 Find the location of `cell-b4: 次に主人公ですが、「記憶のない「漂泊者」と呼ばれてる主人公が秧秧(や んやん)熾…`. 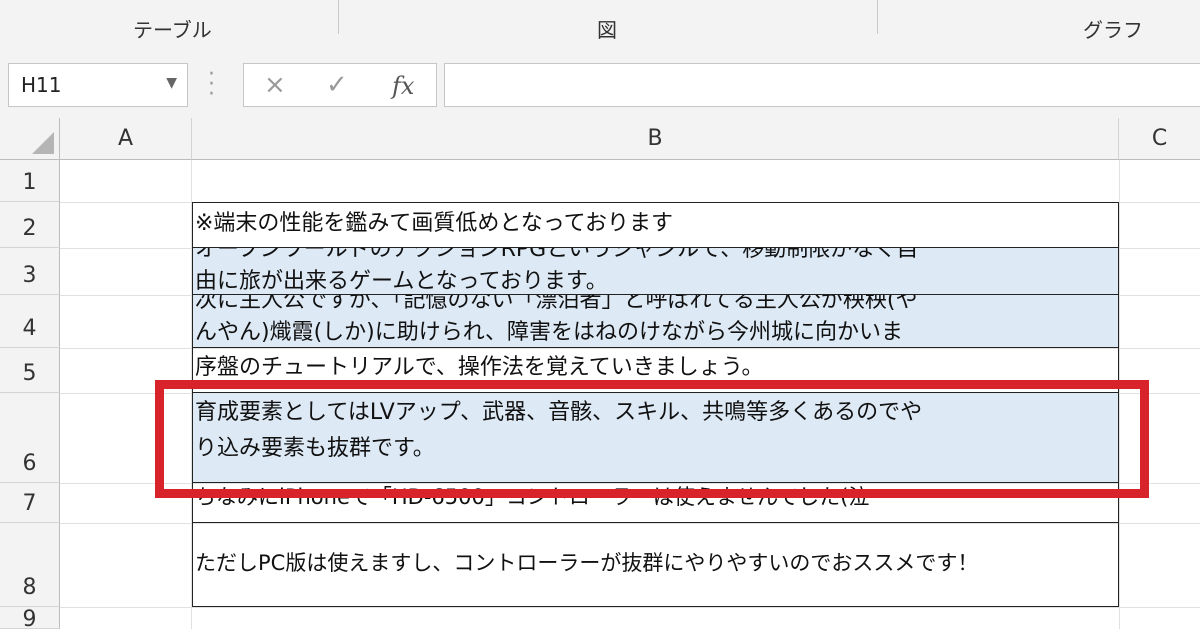

cell-b4: 次に主人公ですが、「記憶のない「漂泊者」と呼ばれてる主人公が秧秧(や んやん)熾… is located at coordinates (655, 321).